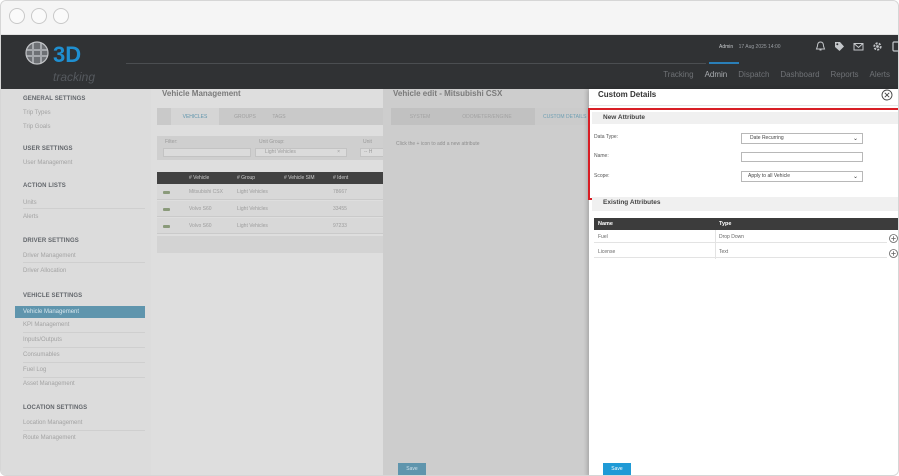  What do you see at coordinates (340, 178) in the screenshot?
I see `column-ident: # Ident` at bounding box center [340, 178].